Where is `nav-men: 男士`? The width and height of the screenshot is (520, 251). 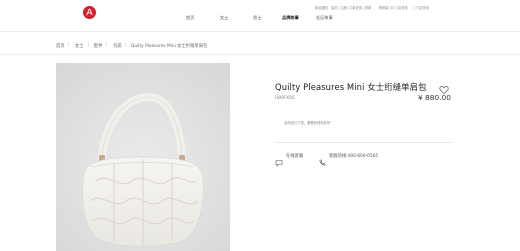
nav-men: 男士 is located at coordinates (257, 18).